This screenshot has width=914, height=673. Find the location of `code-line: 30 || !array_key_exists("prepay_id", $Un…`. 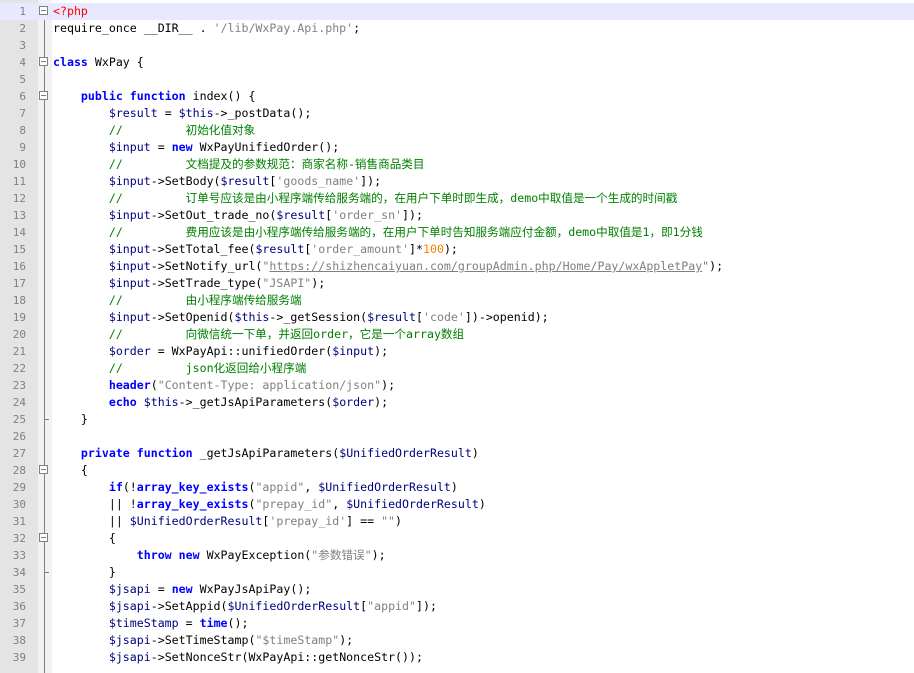

code-line: 30 || !array_key_exists("prepay_id", $Un… is located at coordinates (457, 504).